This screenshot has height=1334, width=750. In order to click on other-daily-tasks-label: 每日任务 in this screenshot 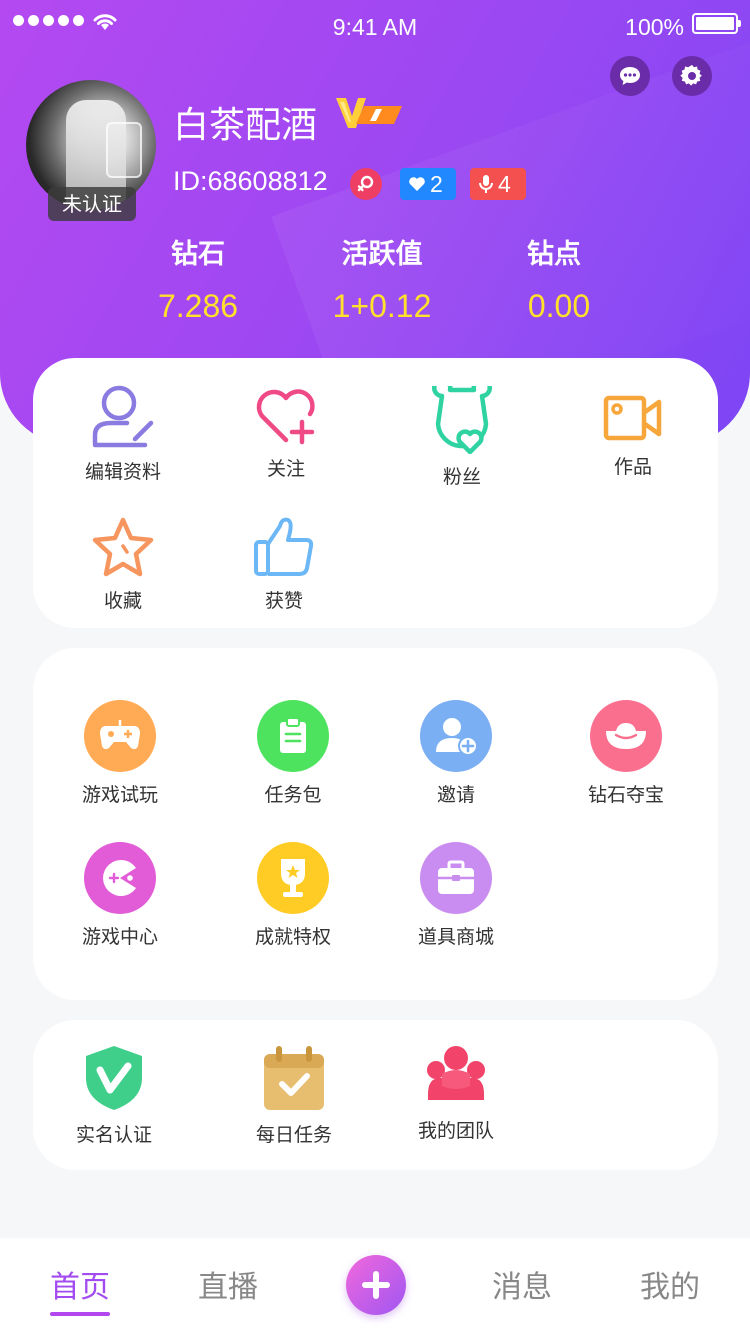, I will do `click(293, 1135)`.